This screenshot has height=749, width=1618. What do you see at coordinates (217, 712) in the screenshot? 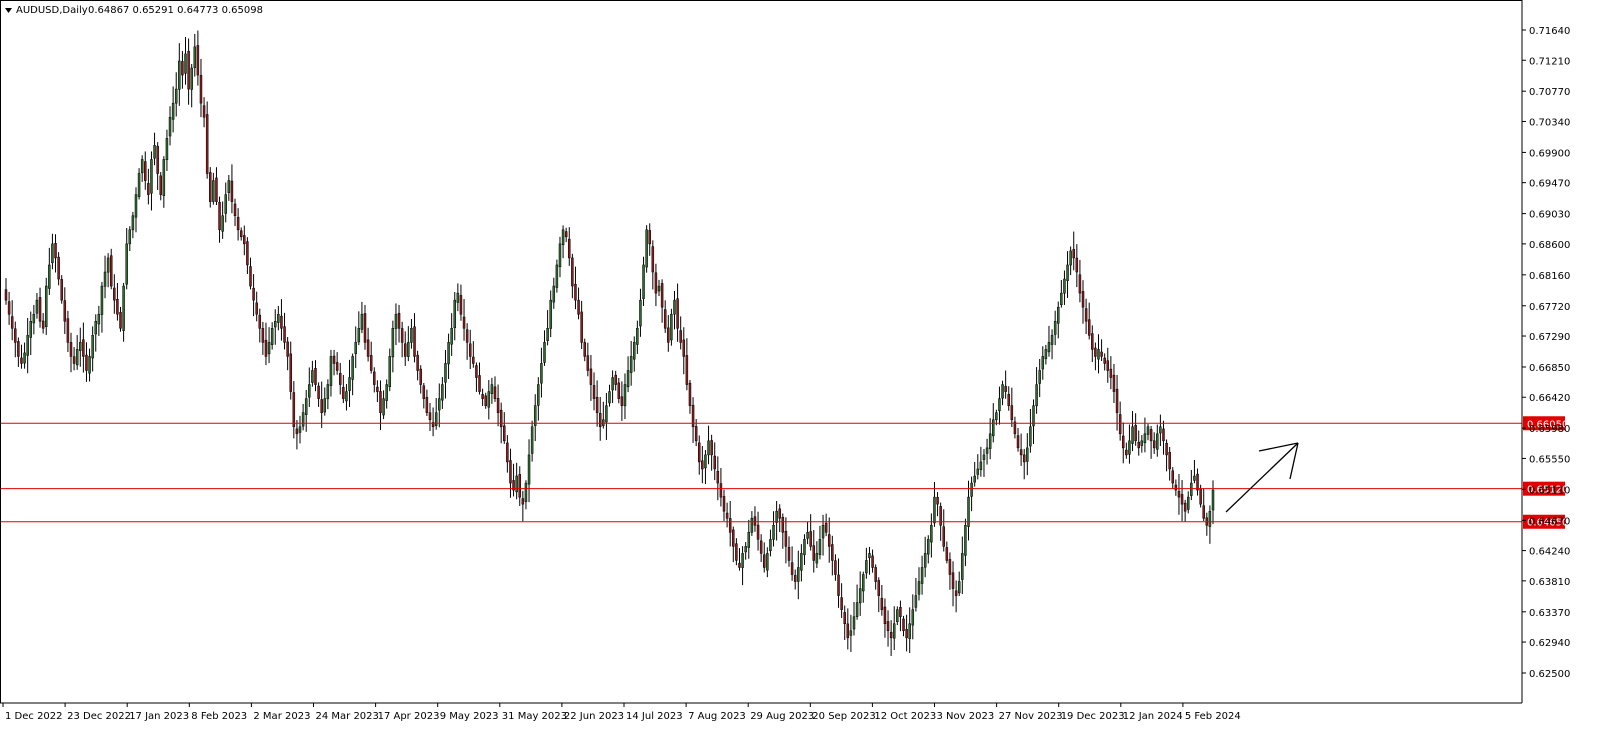
I see `time-tick: 8 Feb 2023` at bounding box center [217, 712].